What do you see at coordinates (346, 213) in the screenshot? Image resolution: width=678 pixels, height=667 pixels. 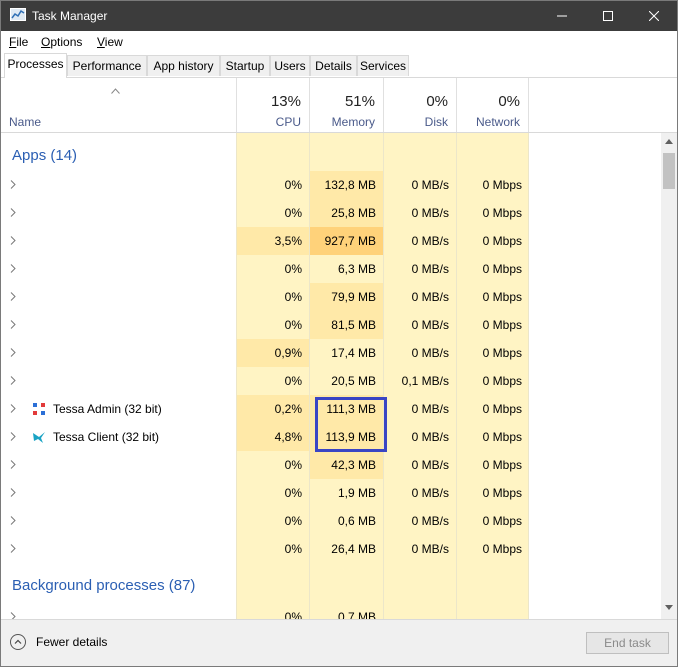 I see `memory-cell: 25,8 MB` at bounding box center [346, 213].